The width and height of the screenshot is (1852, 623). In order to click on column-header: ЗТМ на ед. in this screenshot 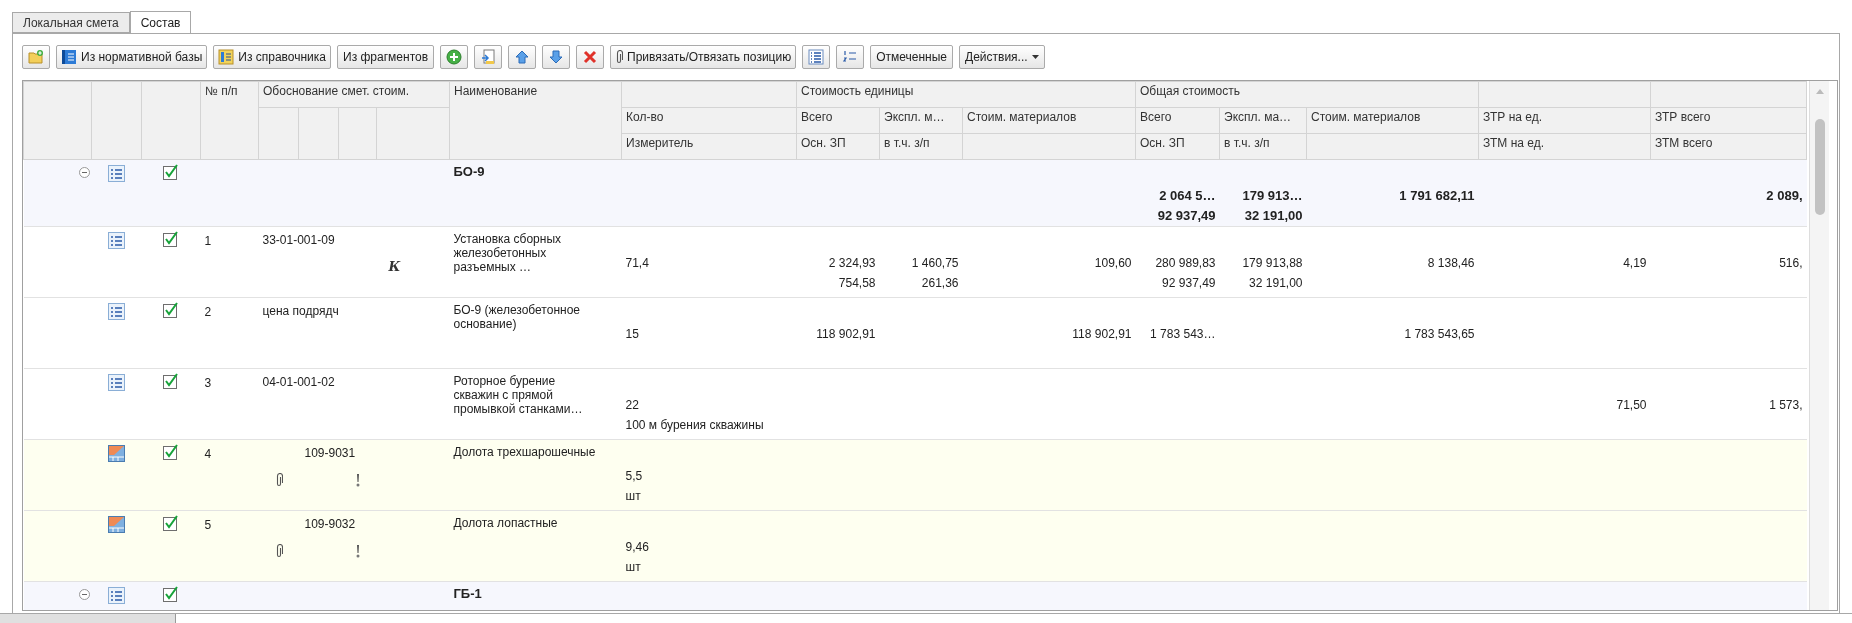, I will do `click(1564, 146)`.